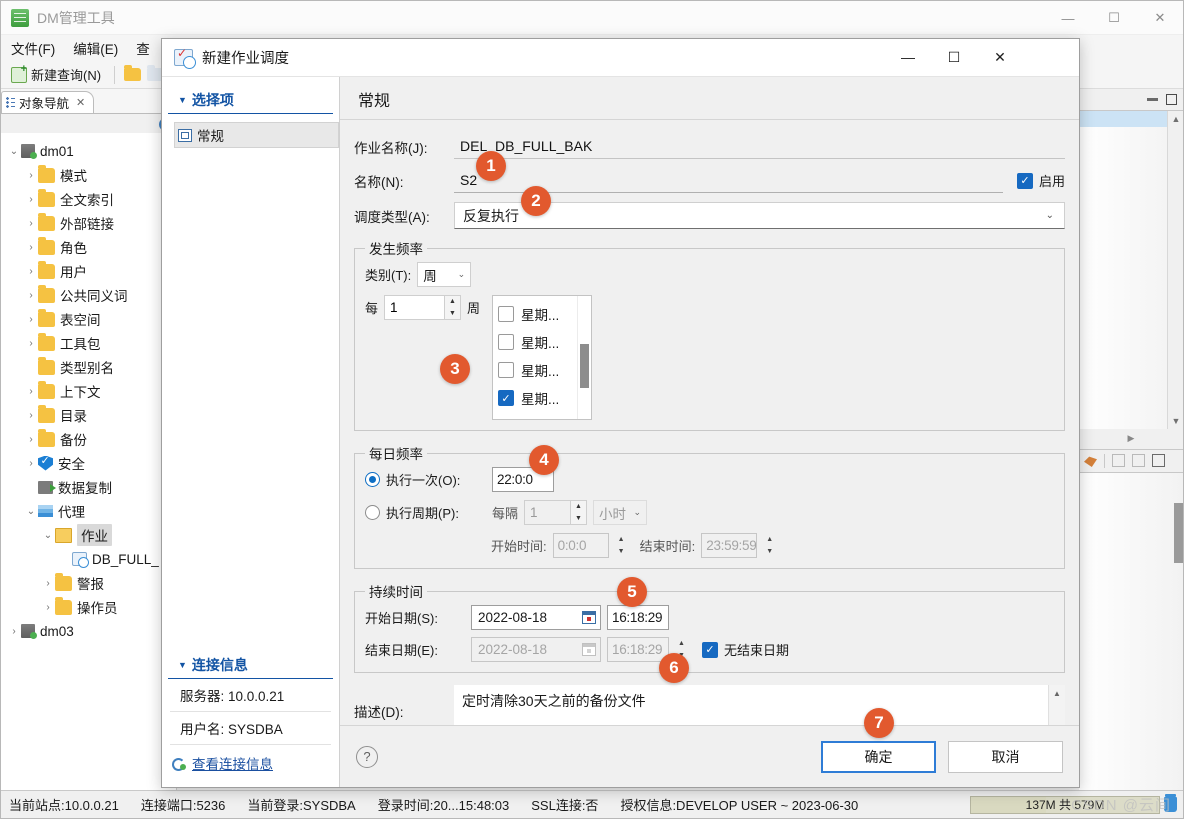  What do you see at coordinates (1005, 756) in the screenshot?
I see `cancel-button: 取消` at bounding box center [1005, 756].